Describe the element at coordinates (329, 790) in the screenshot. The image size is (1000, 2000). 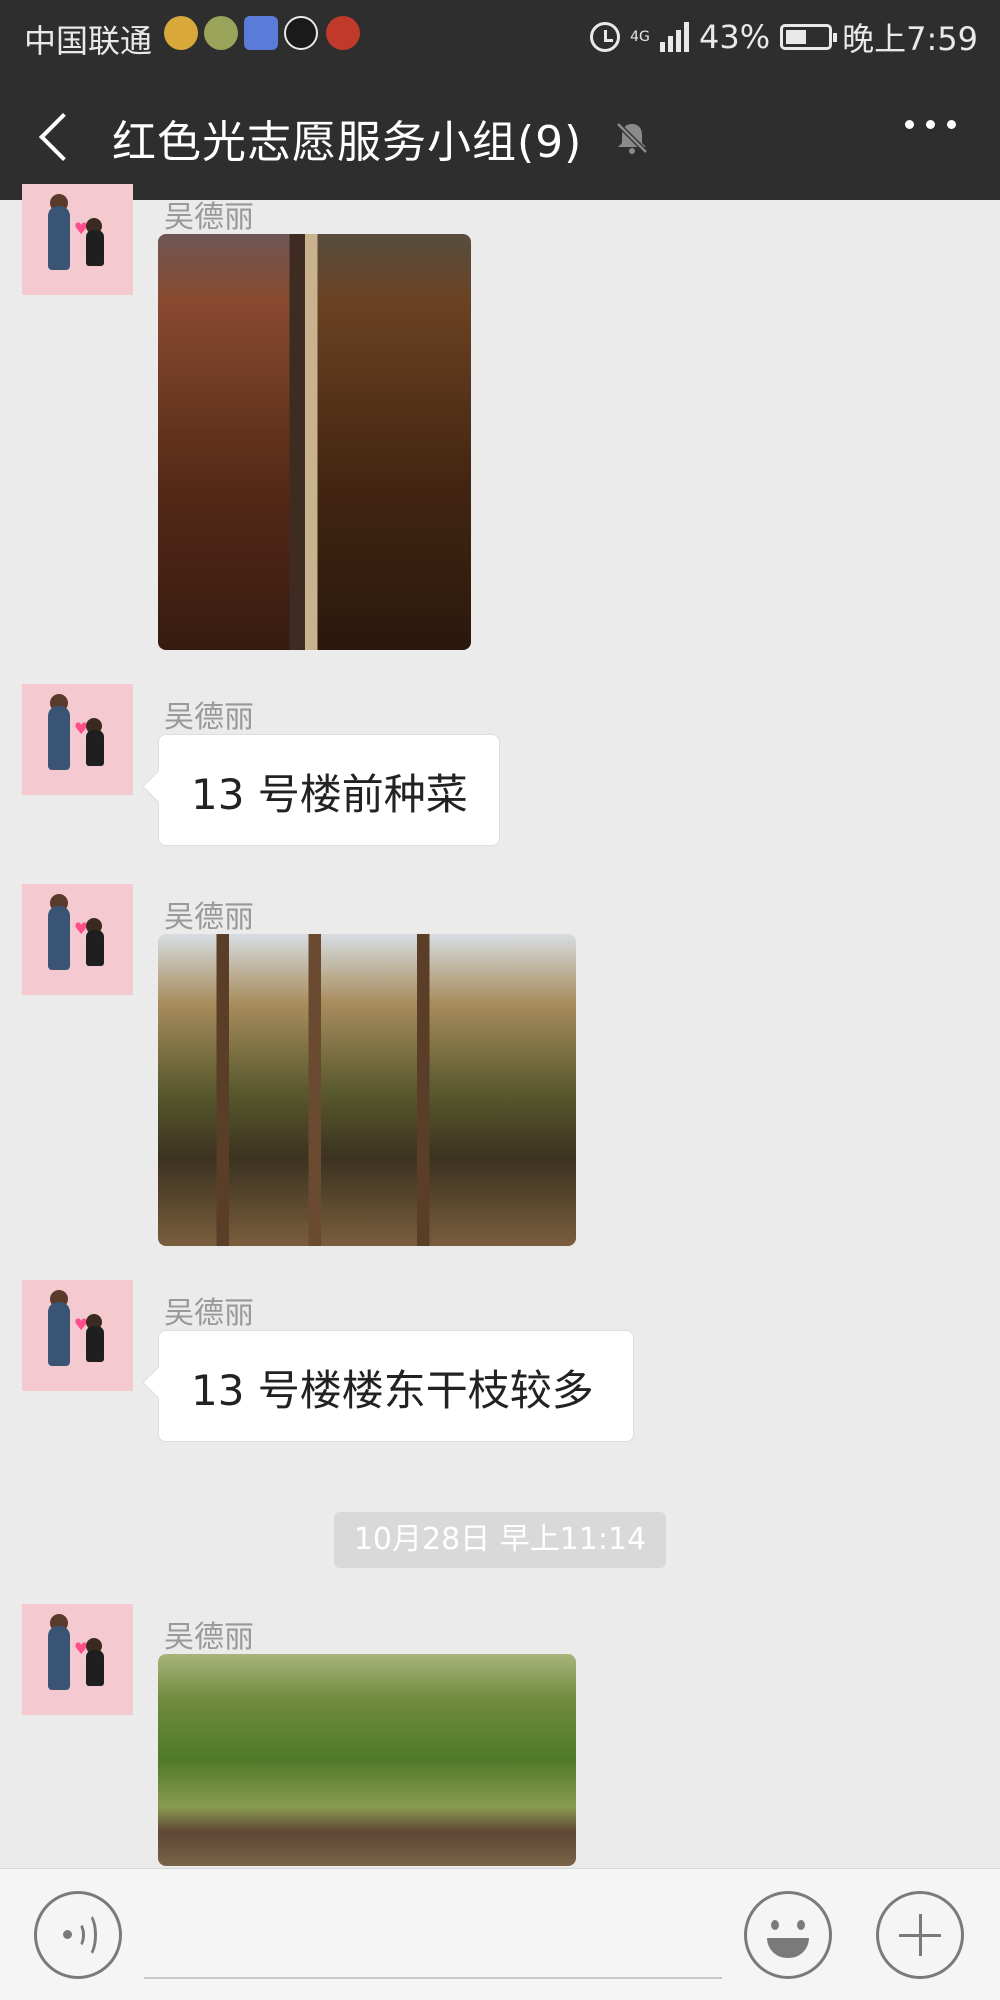
I see `text-message: 13 号楼前种菜` at that location.